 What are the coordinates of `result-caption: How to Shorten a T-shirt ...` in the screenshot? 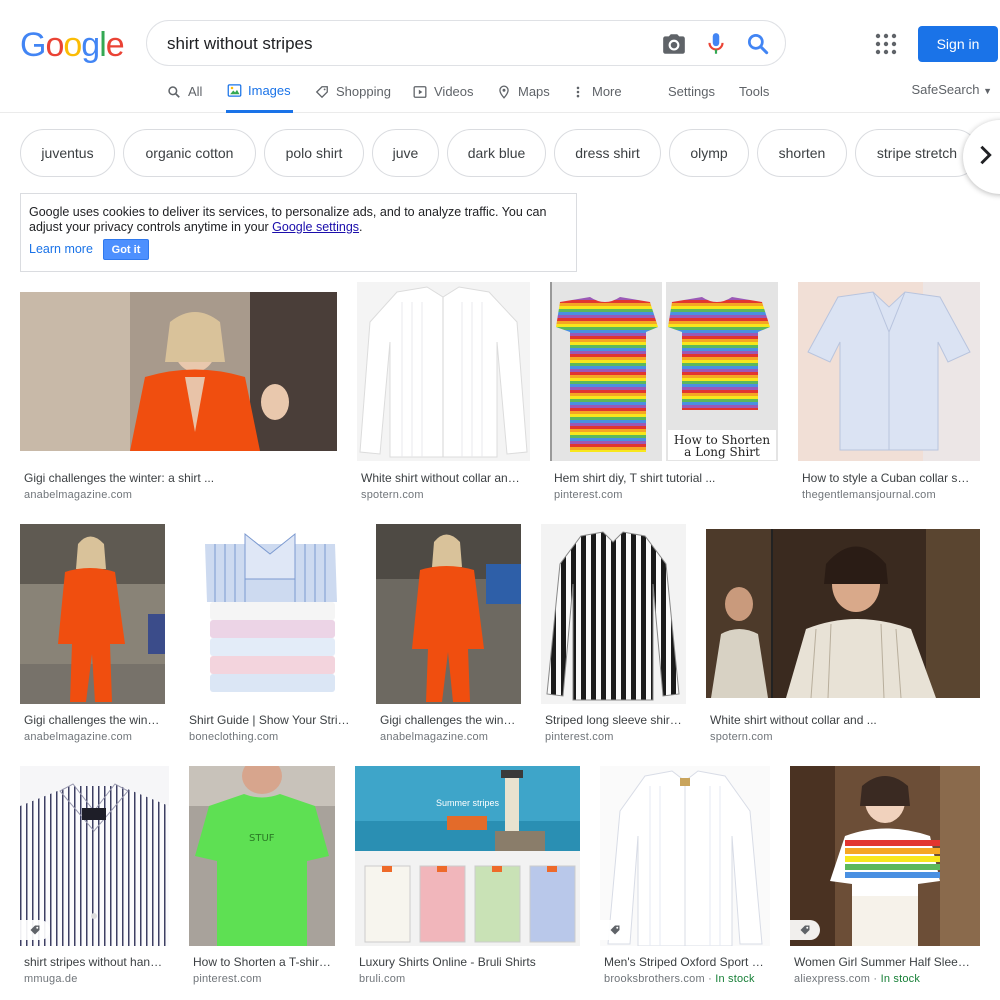 It's located at (262, 962).